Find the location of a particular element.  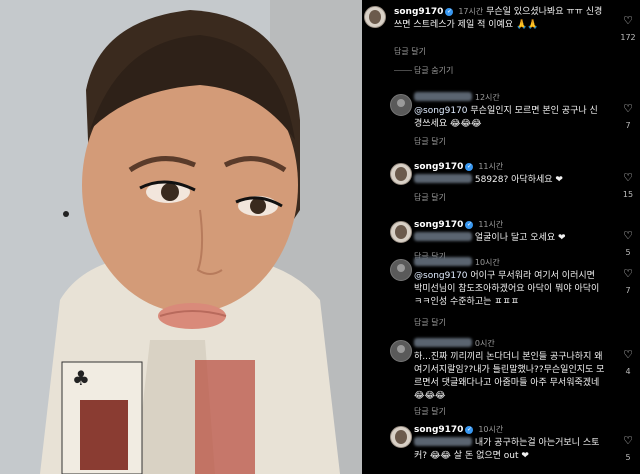

like-count: 15 is located at coordinates (628, 194).